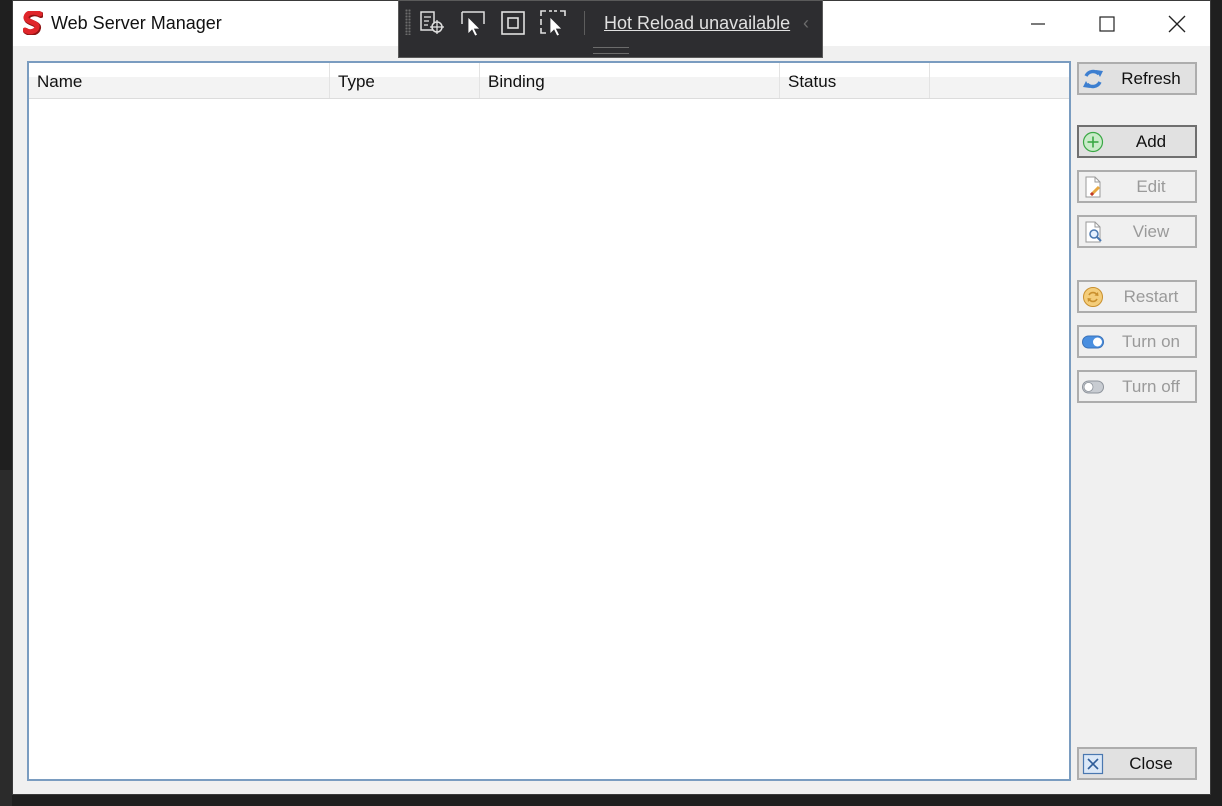 Image resolution: width=1222 pixels, height=806 pixels. I want to click on app-logo-icon, so click(33, 23).